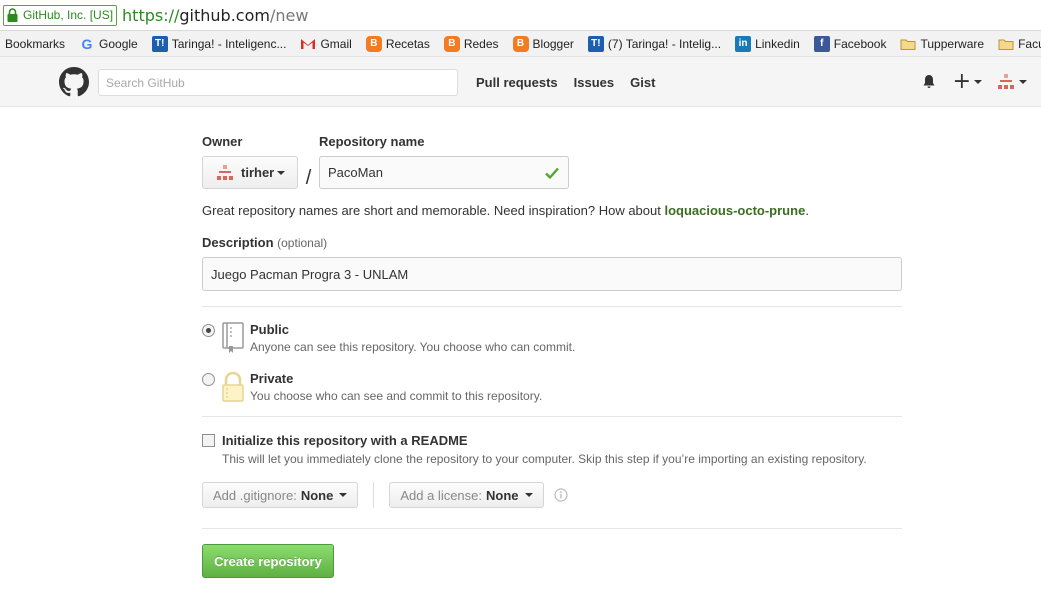 This screenshot has width=1041, height=601. I want to click on bookmark-facult: Facult, so click(1019, 44).